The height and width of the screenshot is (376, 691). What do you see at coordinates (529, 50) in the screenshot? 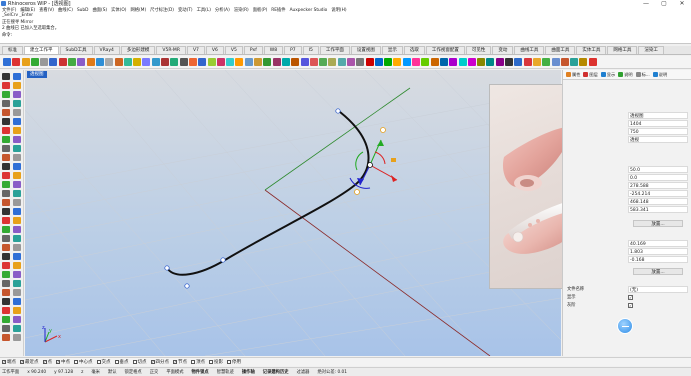
I see `toolbar-tab: 曲线工具` at bounding box center [529, 50].